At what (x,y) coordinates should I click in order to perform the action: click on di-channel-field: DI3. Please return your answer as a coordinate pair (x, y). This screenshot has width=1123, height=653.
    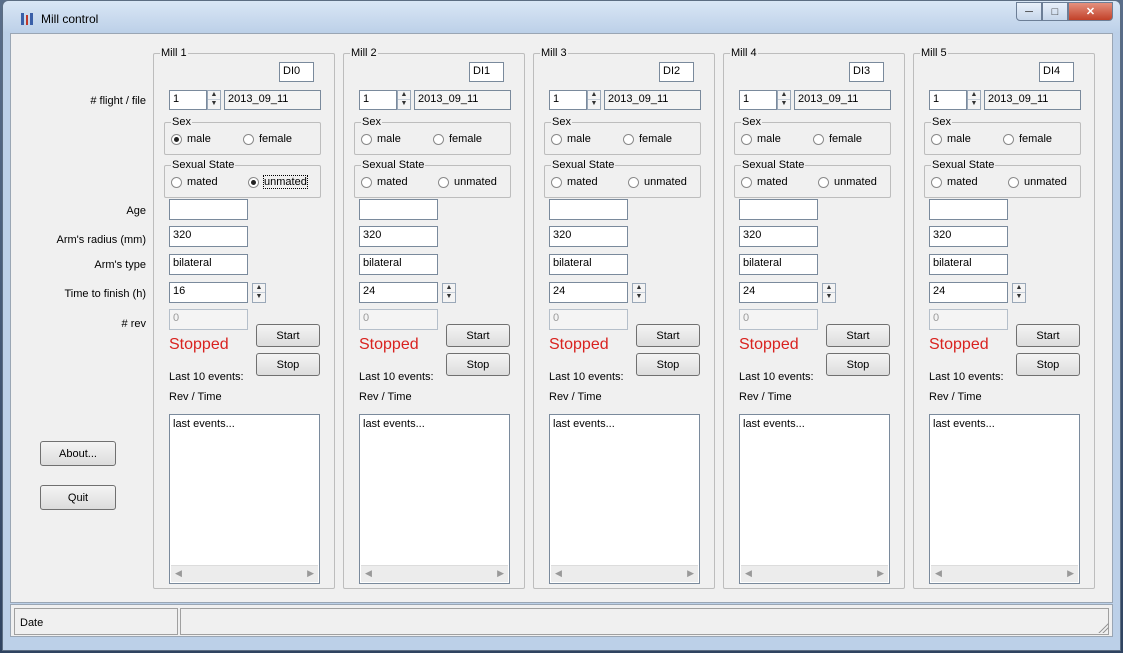
    Looking at the image, I should click on (866, 72).